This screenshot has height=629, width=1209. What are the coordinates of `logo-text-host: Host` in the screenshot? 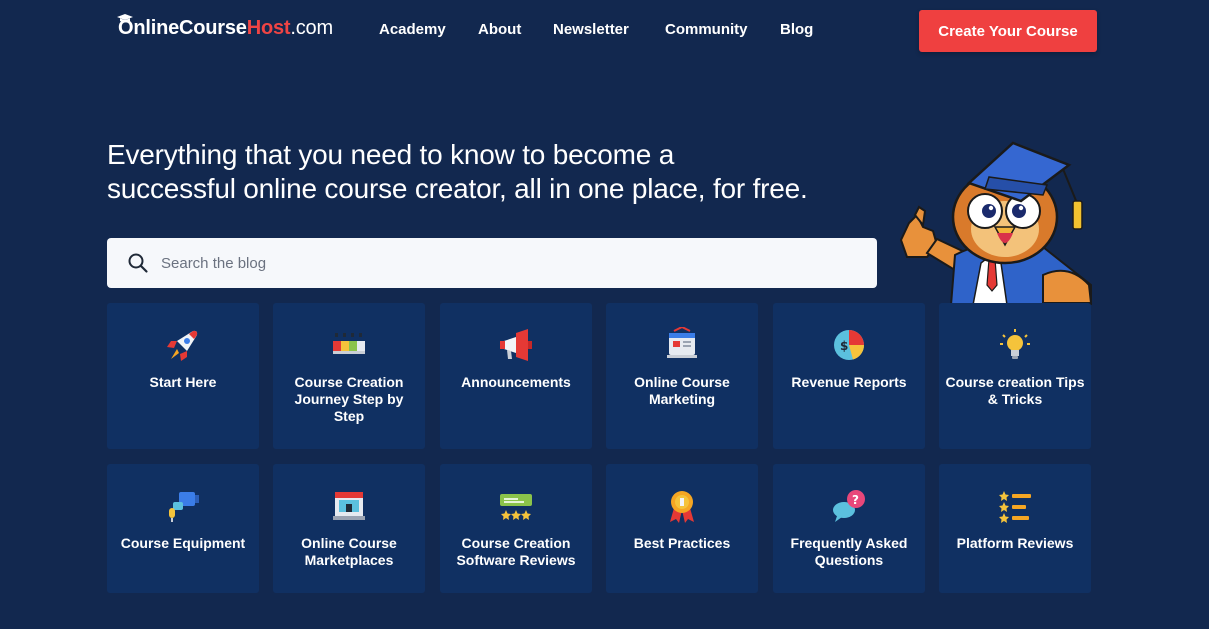 It's located at (268, 28).